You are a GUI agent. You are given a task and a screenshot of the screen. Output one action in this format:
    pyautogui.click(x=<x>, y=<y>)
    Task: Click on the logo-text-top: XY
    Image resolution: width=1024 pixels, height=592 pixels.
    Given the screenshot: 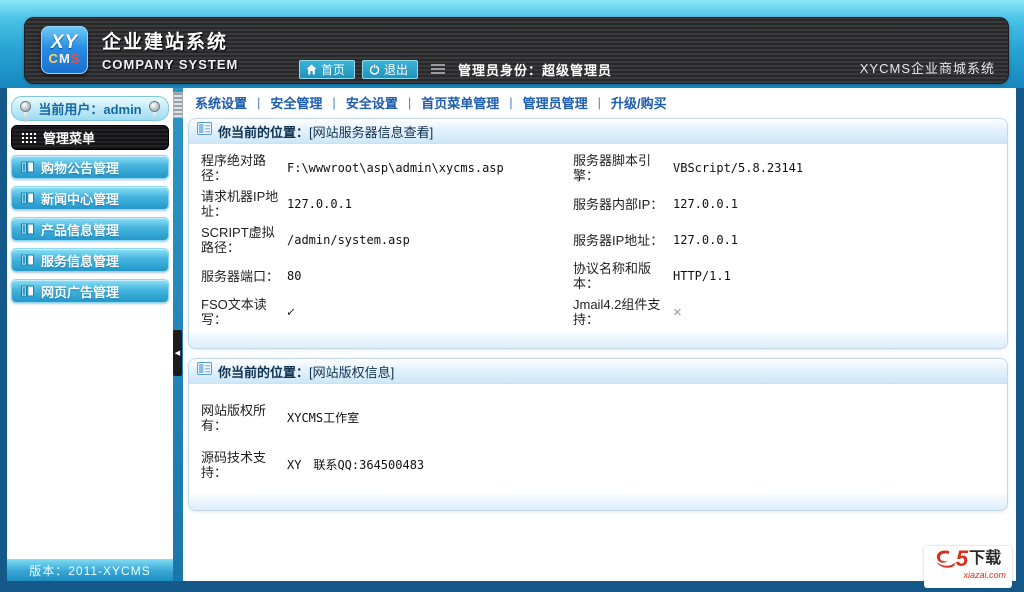 What is the action you would take?
    pyautogui.click(x=64, y=42)
    